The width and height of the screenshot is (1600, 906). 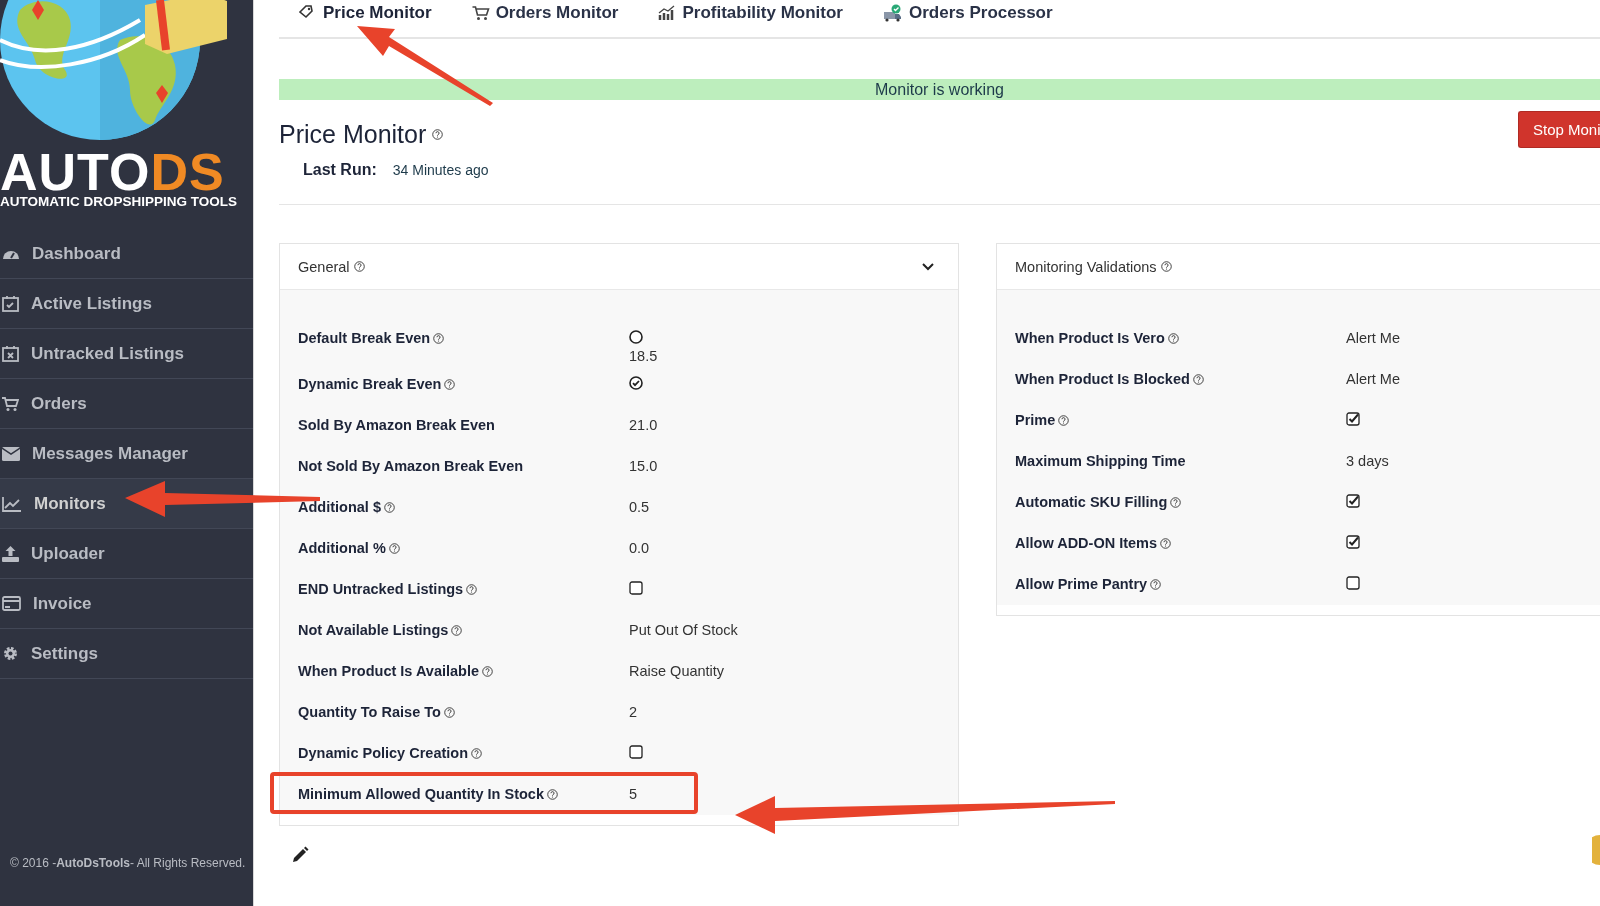 What do you see at coordinates (928, 266) in the screenshot?
I see `chevron-icon` at bounding box center [928, 266].